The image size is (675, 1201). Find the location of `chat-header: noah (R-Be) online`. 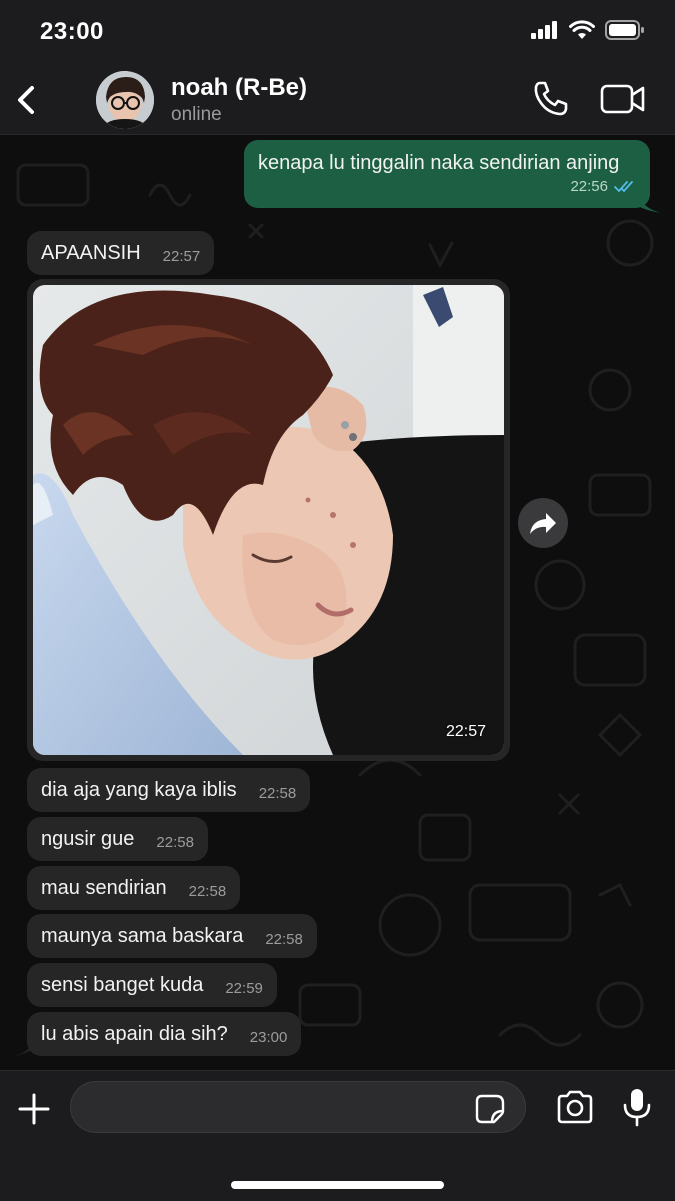

chat-header: noah (R-Be) online is located at coordinates (337, 100).